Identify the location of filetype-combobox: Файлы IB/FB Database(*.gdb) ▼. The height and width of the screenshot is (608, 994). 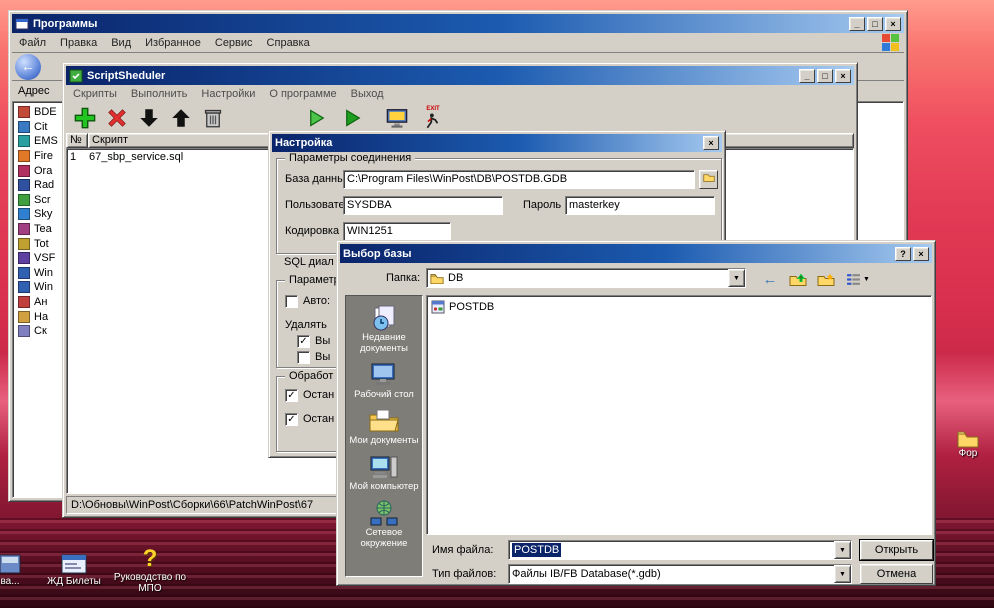
(680, 574).